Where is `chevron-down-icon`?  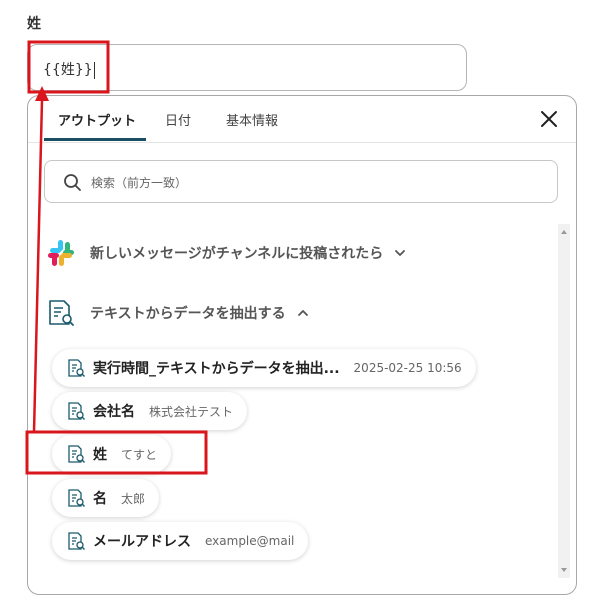
chevron-down-icon is located at coordinates (400, 253).